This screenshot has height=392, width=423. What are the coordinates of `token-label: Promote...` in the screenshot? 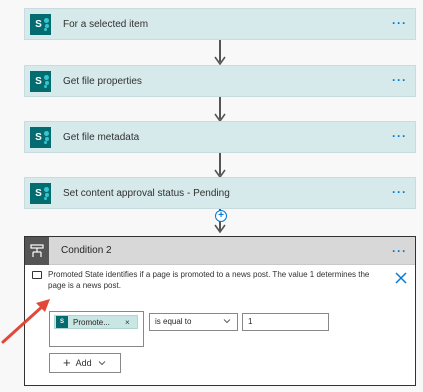 It's located at (91, 322).